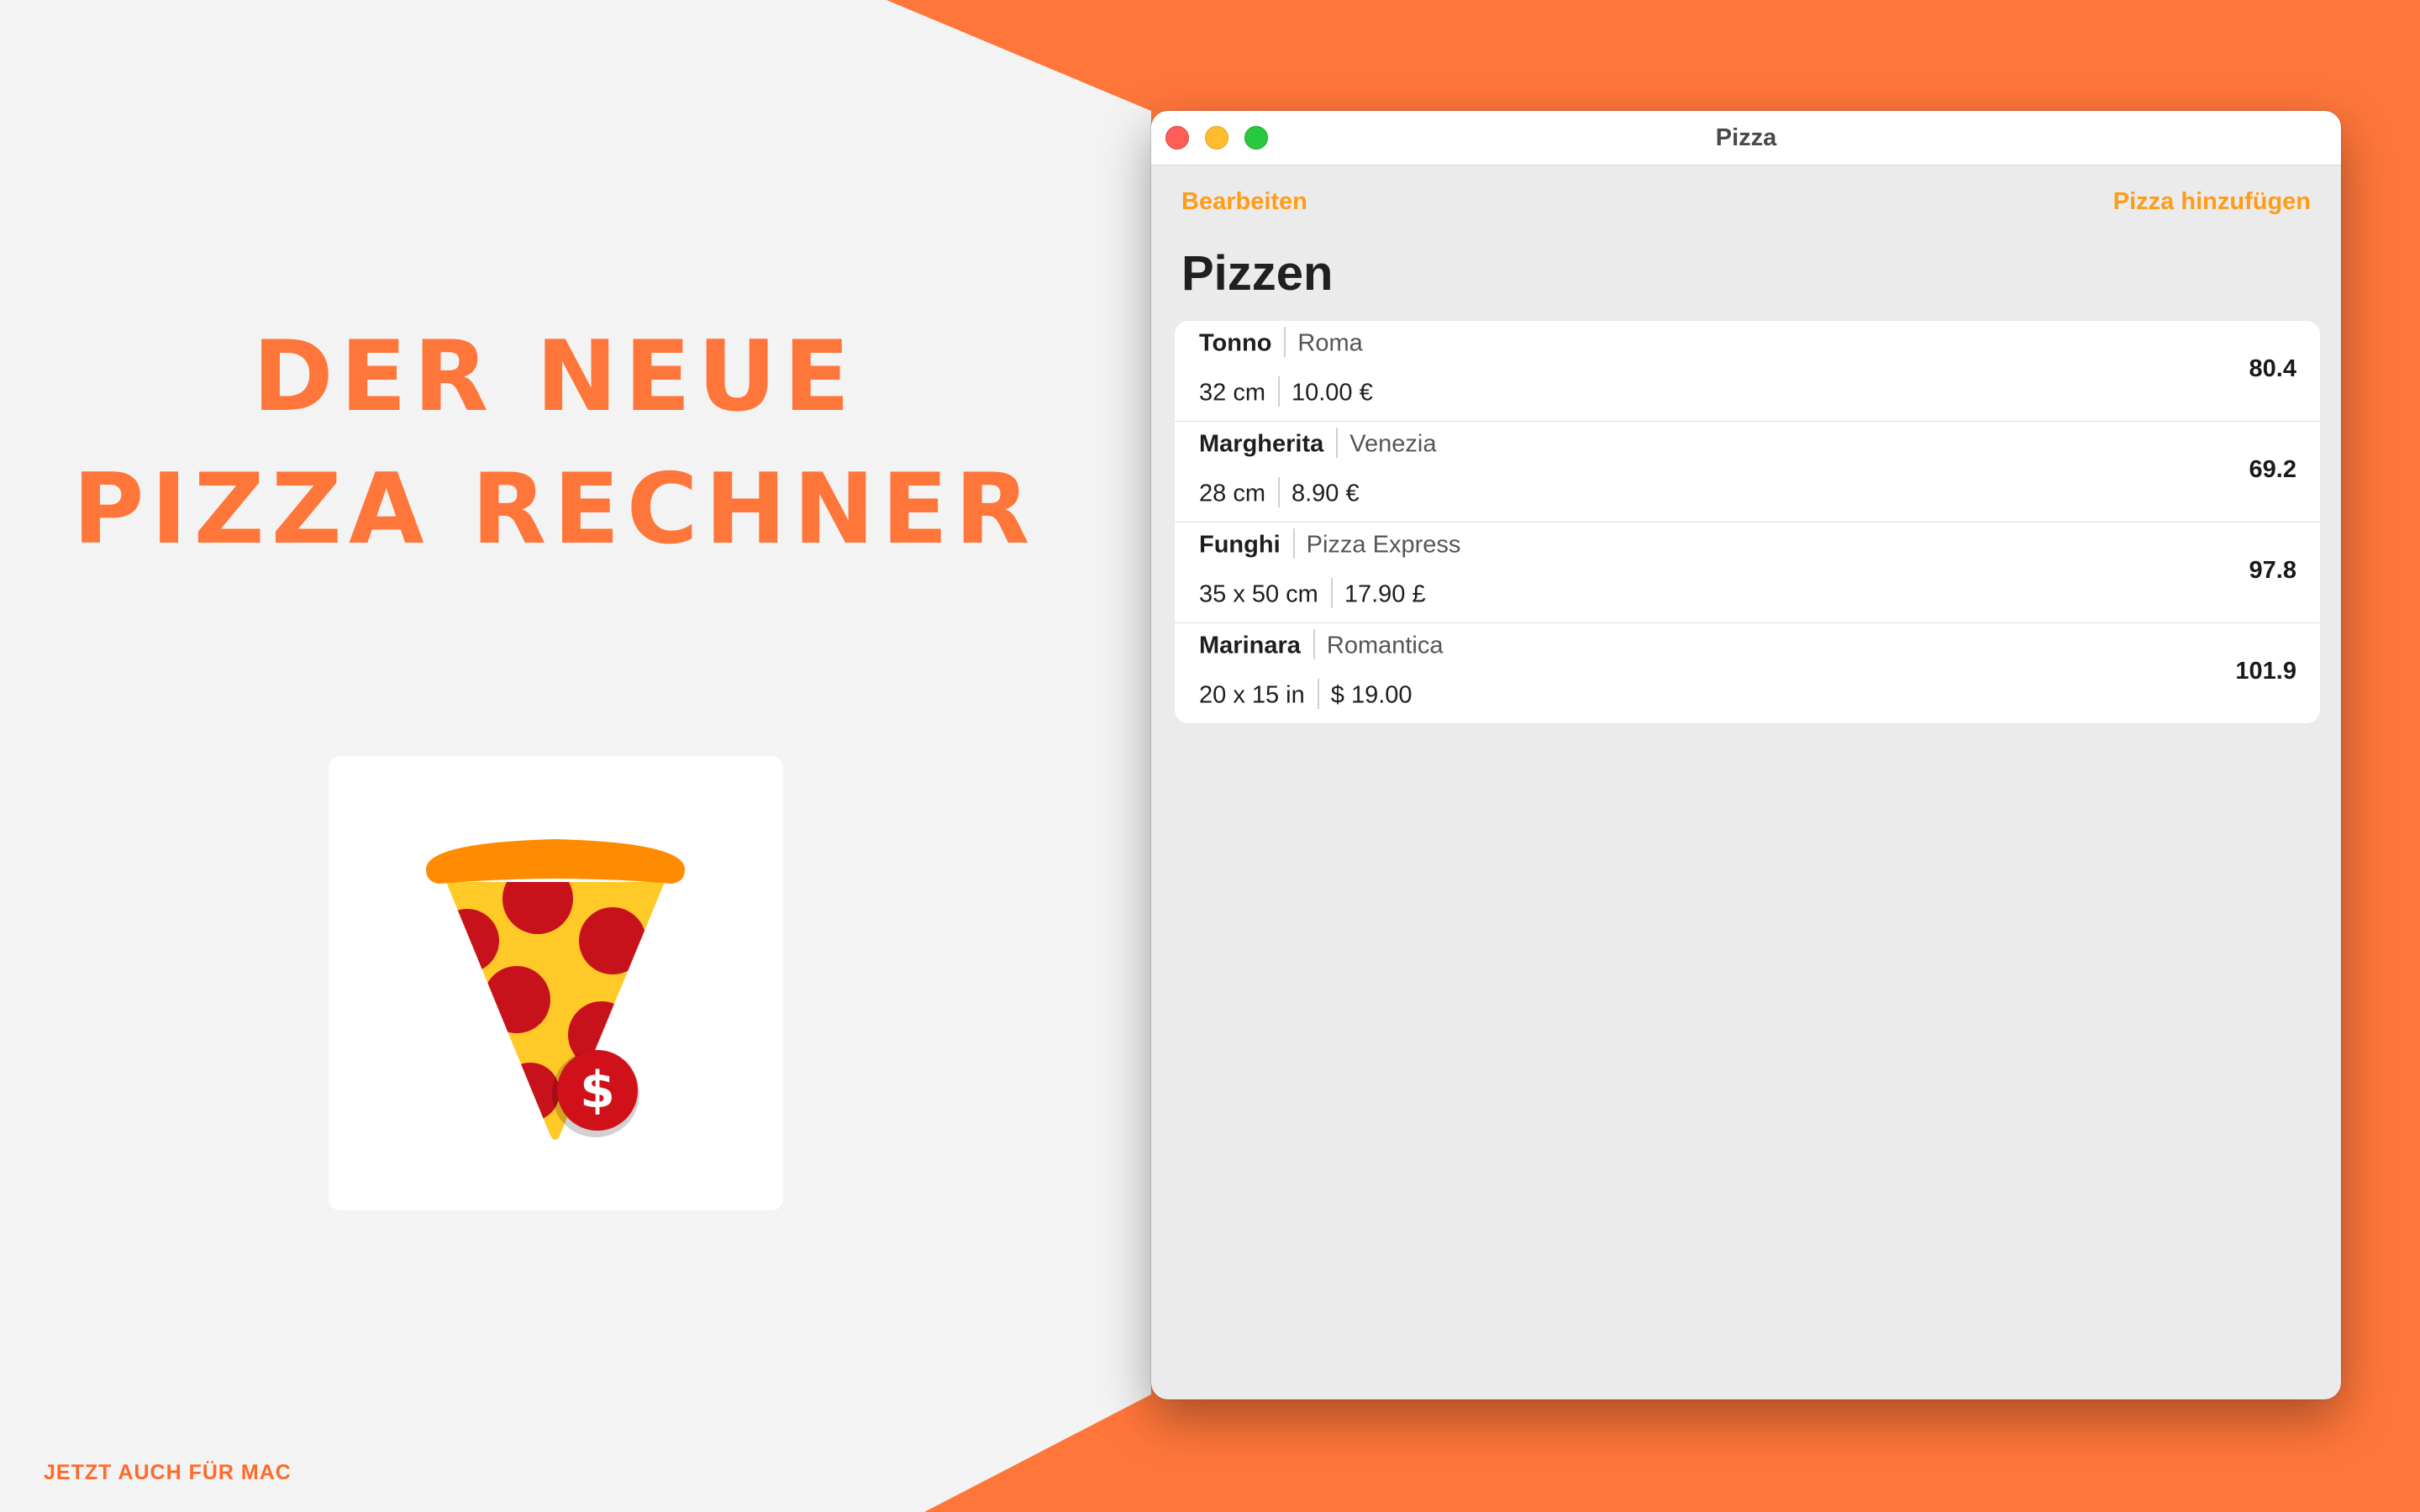 The width and height of the screenshot is (2420, 1512). I want to click on pizza-row-header: Marinara Romantica, so click(1321, 645).